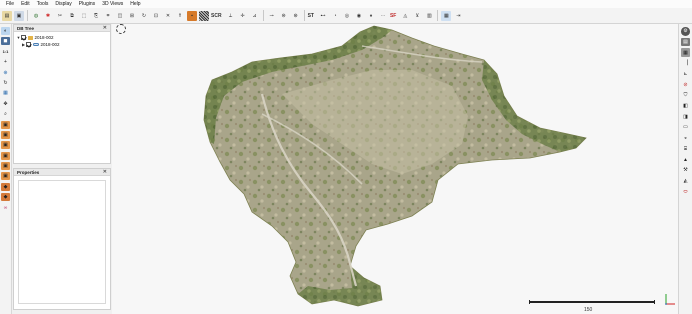 This screenshot has height=314, width=692. Describe the element at coordinates (62, 44) in the screenshot. I see `tree-row-child: ▶ 2018-002` at that location.